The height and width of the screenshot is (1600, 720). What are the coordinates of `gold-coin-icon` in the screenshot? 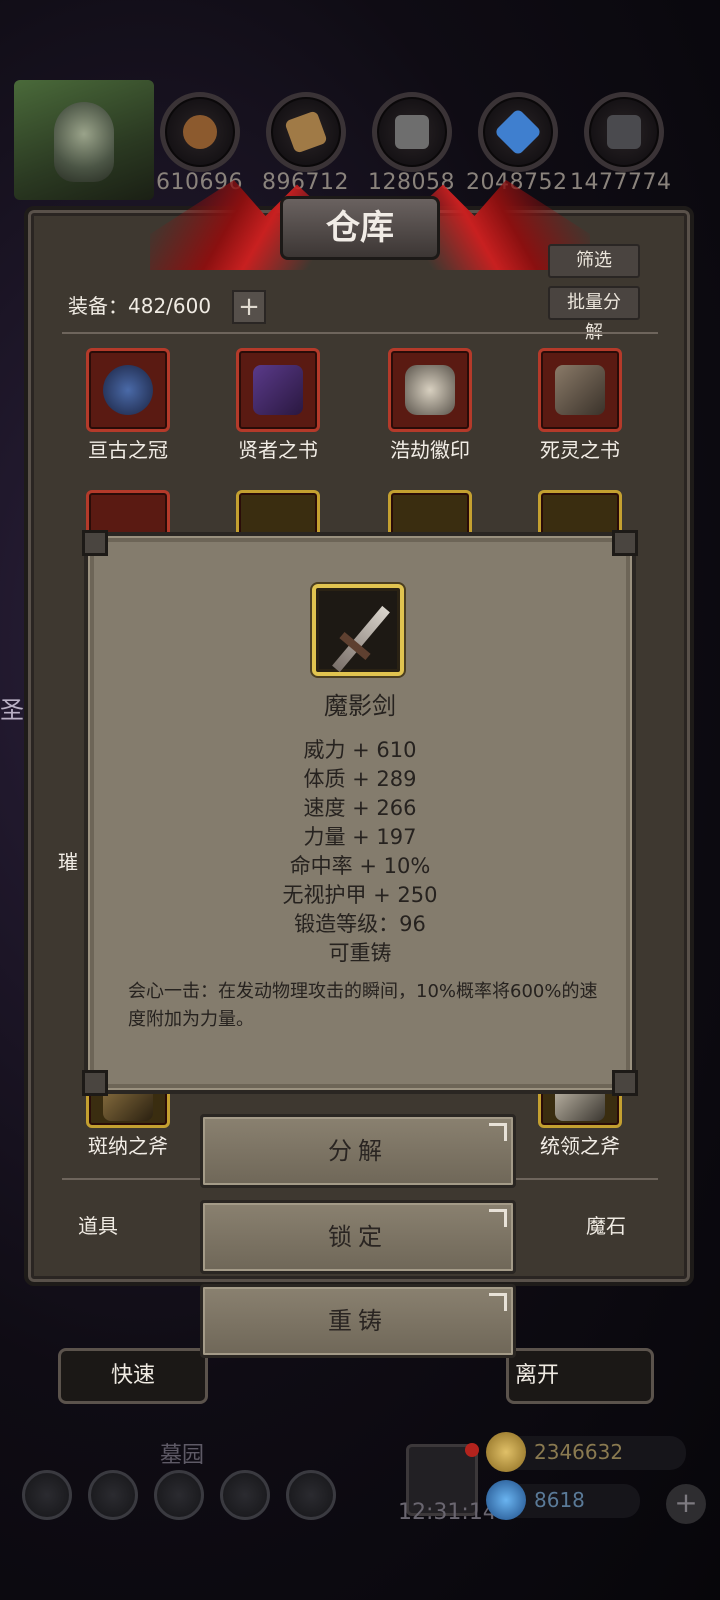 It's located at (506, 1452).